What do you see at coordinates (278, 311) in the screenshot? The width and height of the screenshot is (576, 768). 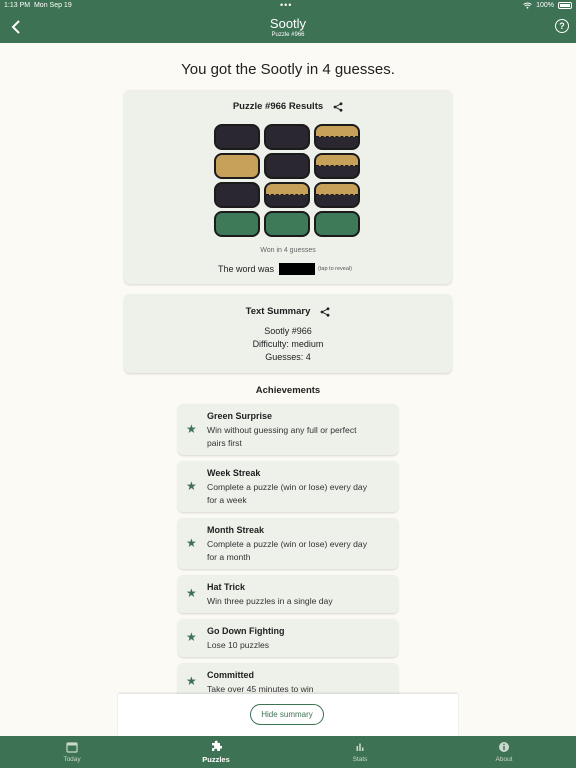 I see `summary-title: Text Summary` at bounding box center [278, 311].